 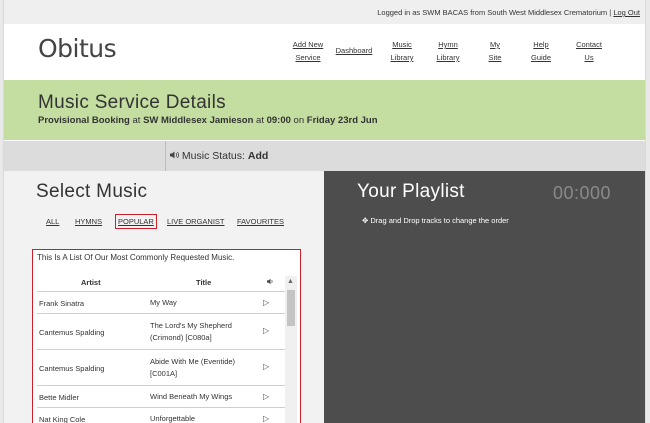 What do you see at coordinates (411, 191) in the screenshot?
I see `playlist-heading: Your Playlist` at bounding box center [411, 191].